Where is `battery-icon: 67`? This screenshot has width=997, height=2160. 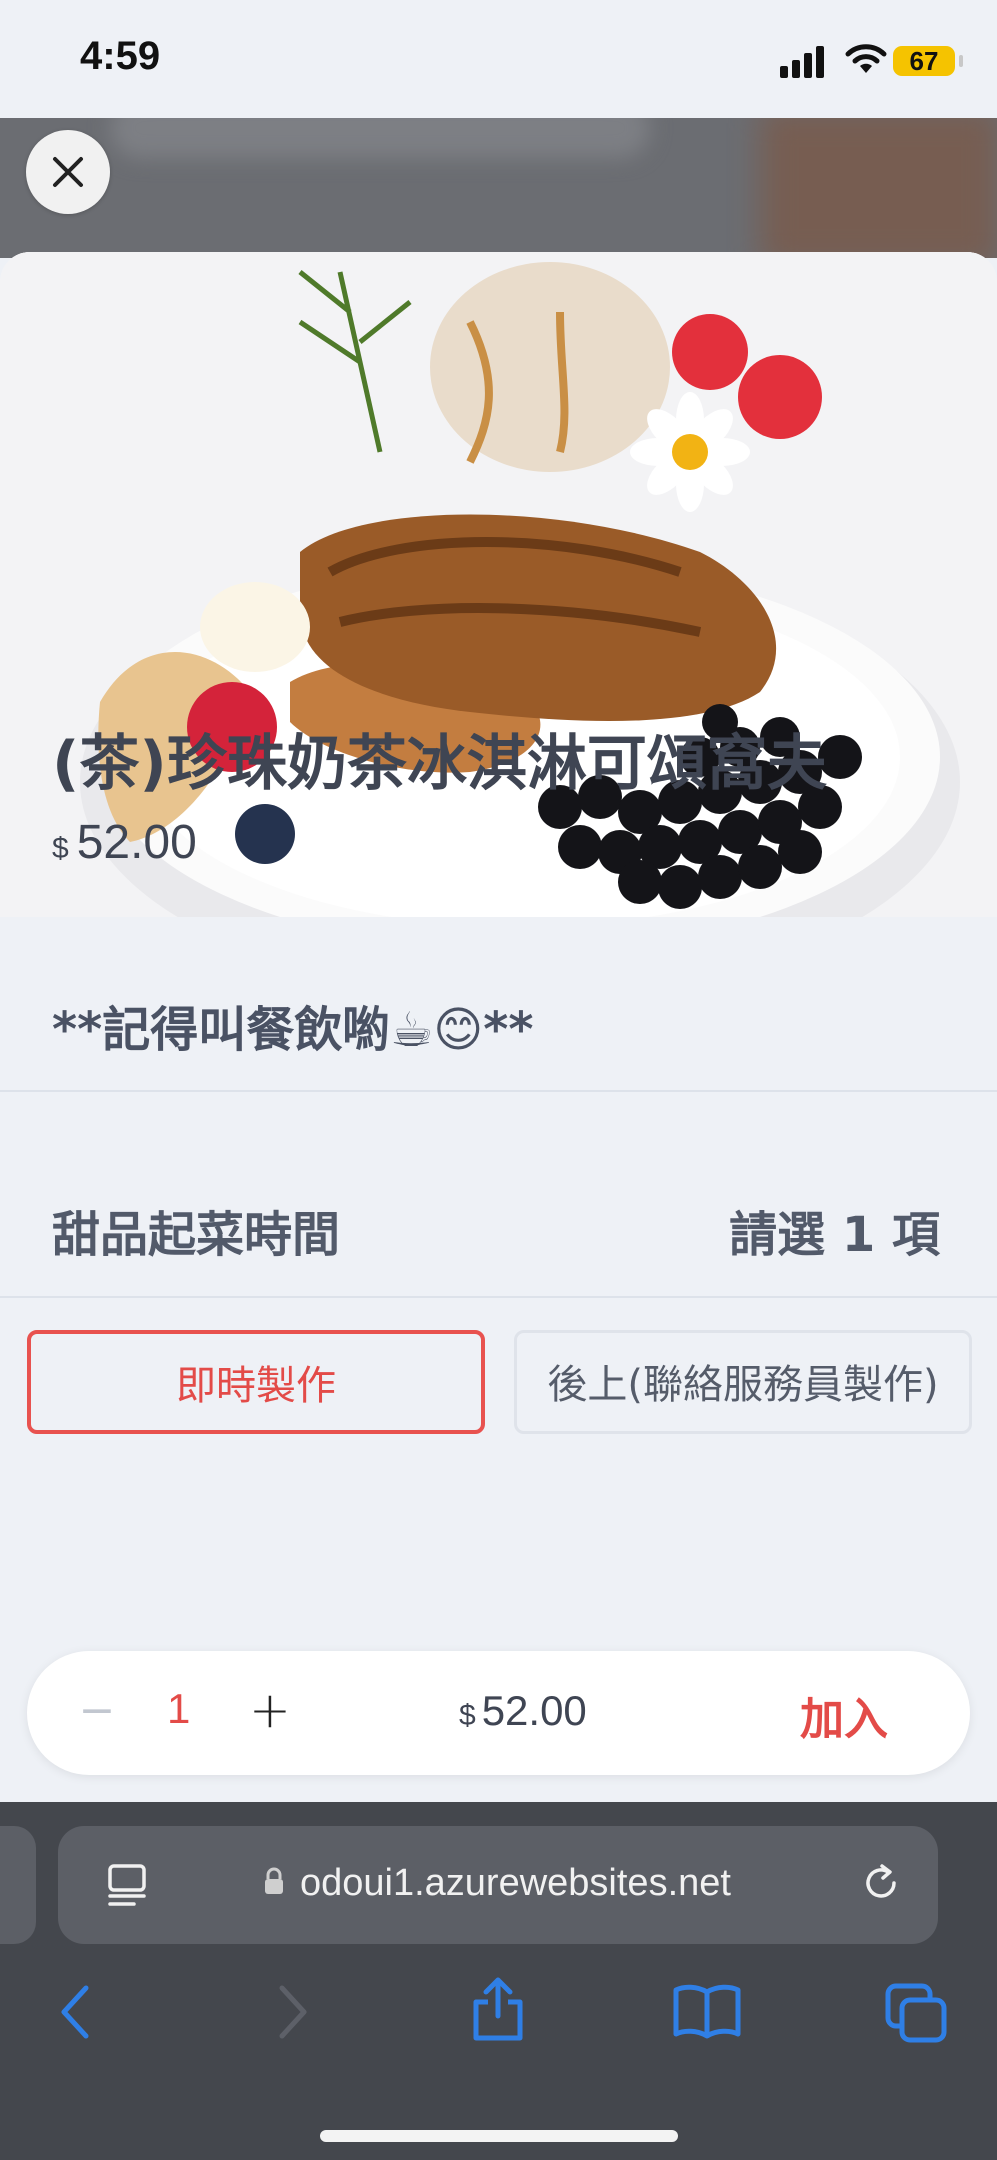
battery-icon: 67 is located at coordinates (928, 61).